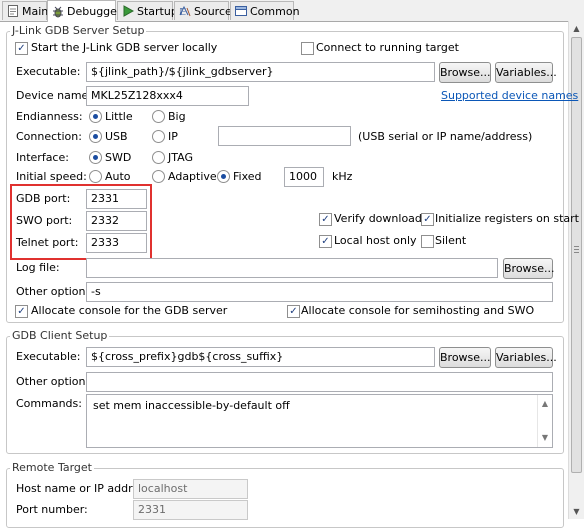 The width and height of the screenshot is (584, 528). I want to click on startup-arrow-icon, so click(128, 11).